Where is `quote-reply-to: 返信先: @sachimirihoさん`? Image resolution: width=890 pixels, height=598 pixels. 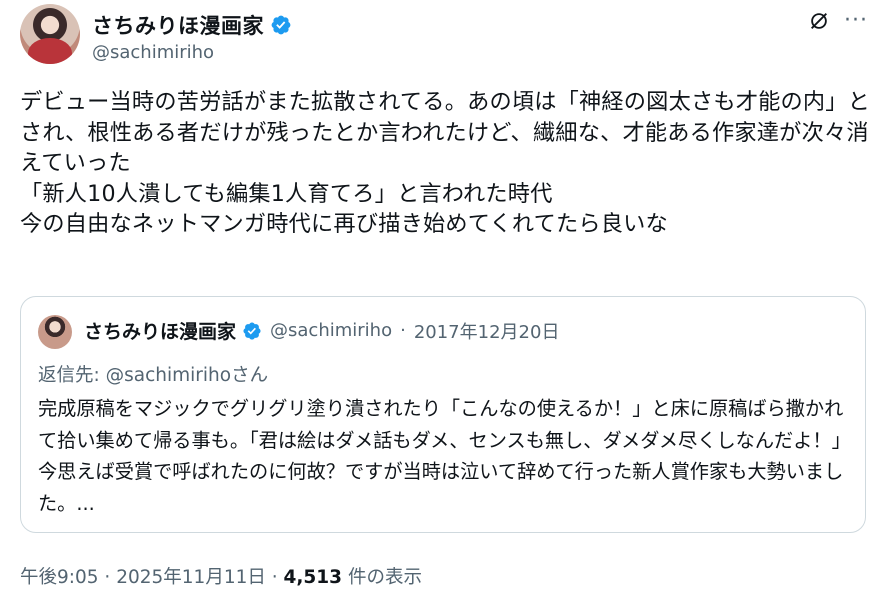
quote-reply-to: 返信先: @sachimirihoさん is located at coordinates (153, 374).